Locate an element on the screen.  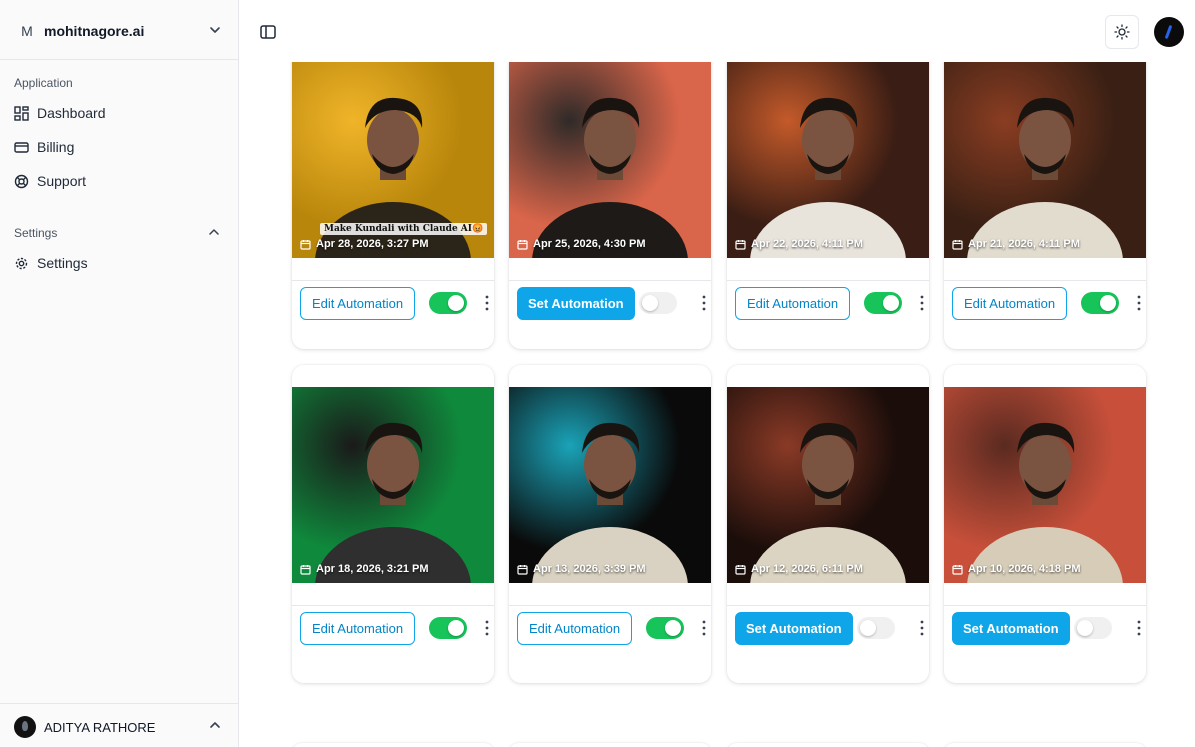
avatar is located at coordinates (25, 727).